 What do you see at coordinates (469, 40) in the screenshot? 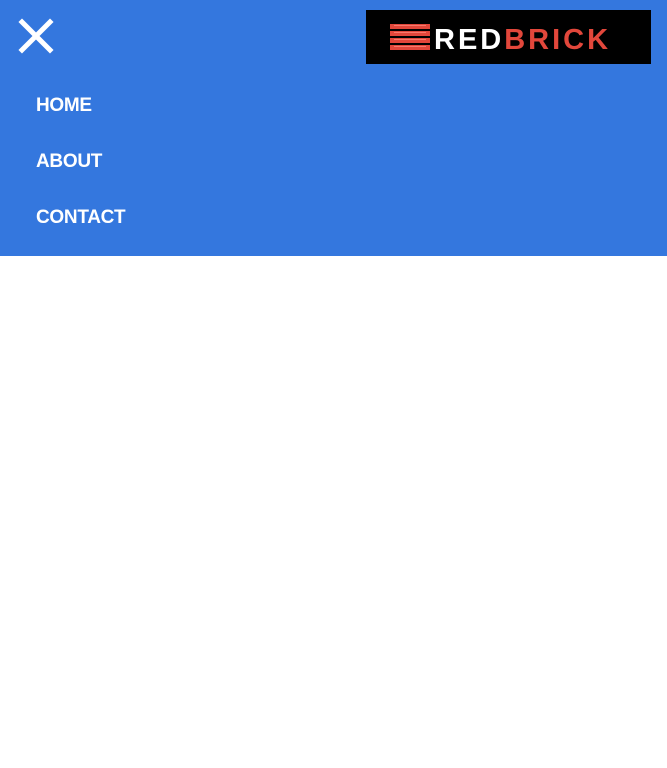
I see `logo-text-red: RED` at bounding box center [469, 40].